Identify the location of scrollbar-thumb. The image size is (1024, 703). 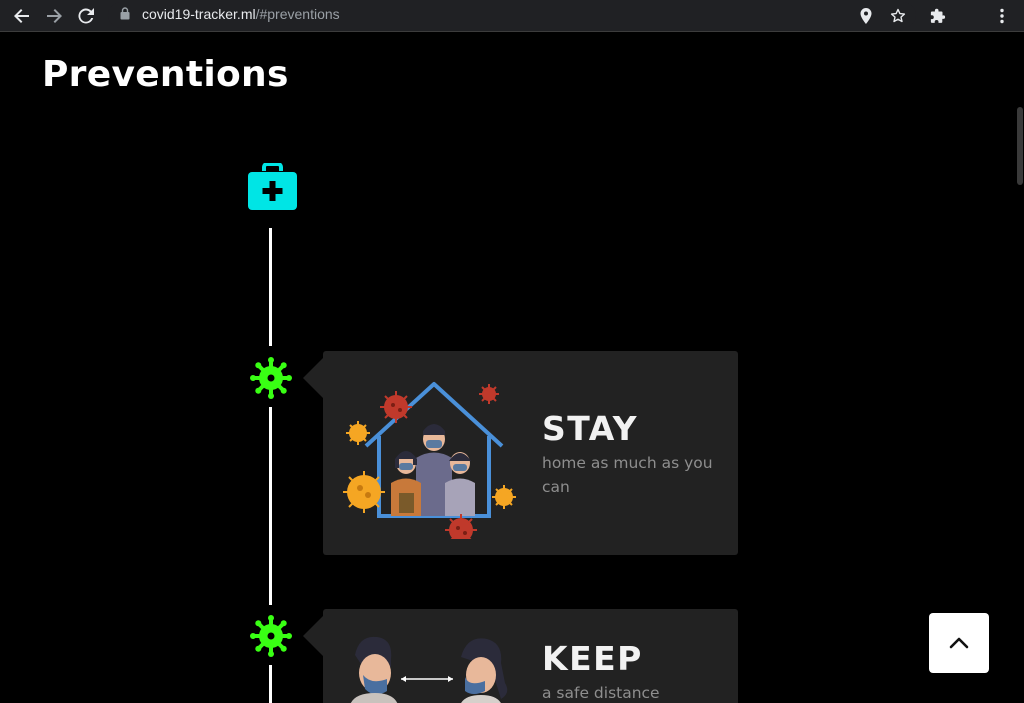
(1020, 146).